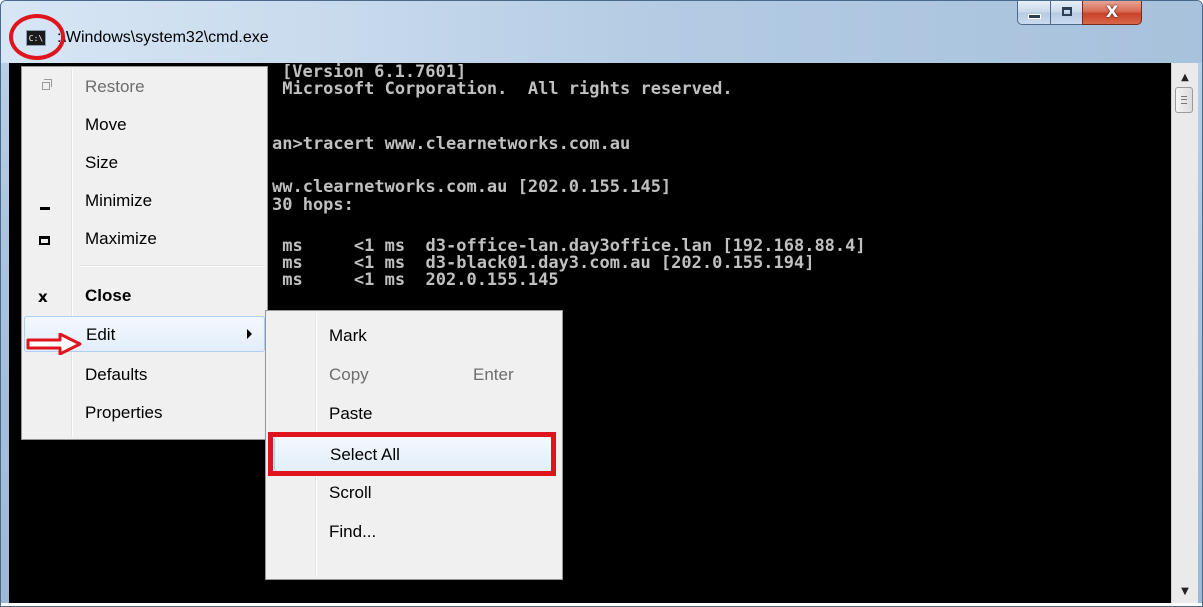 Image resolution: width=1203 pixels, height=607 pixels. I want to click on menu-item-label: Maximize, so click(121, 238).